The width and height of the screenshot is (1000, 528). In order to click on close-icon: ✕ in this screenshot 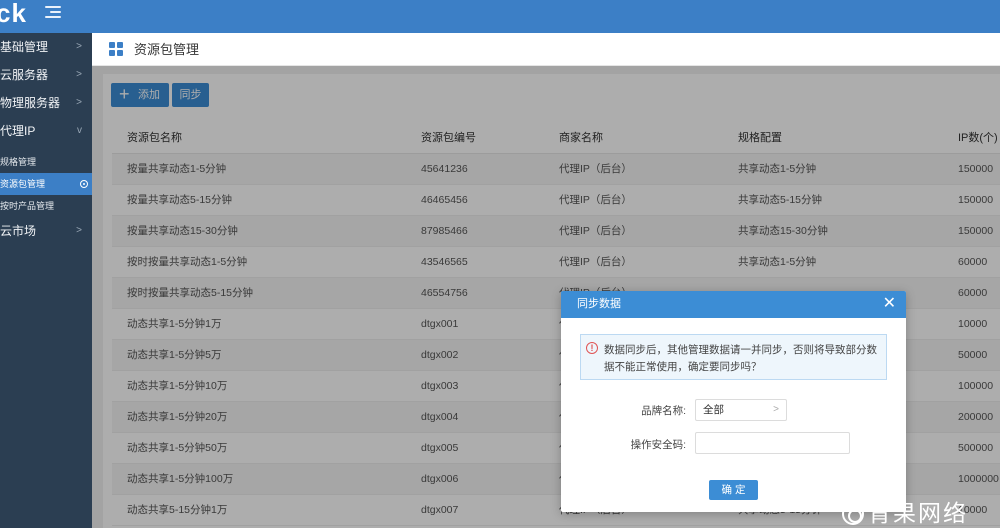, I will do `click(889, 304)`.